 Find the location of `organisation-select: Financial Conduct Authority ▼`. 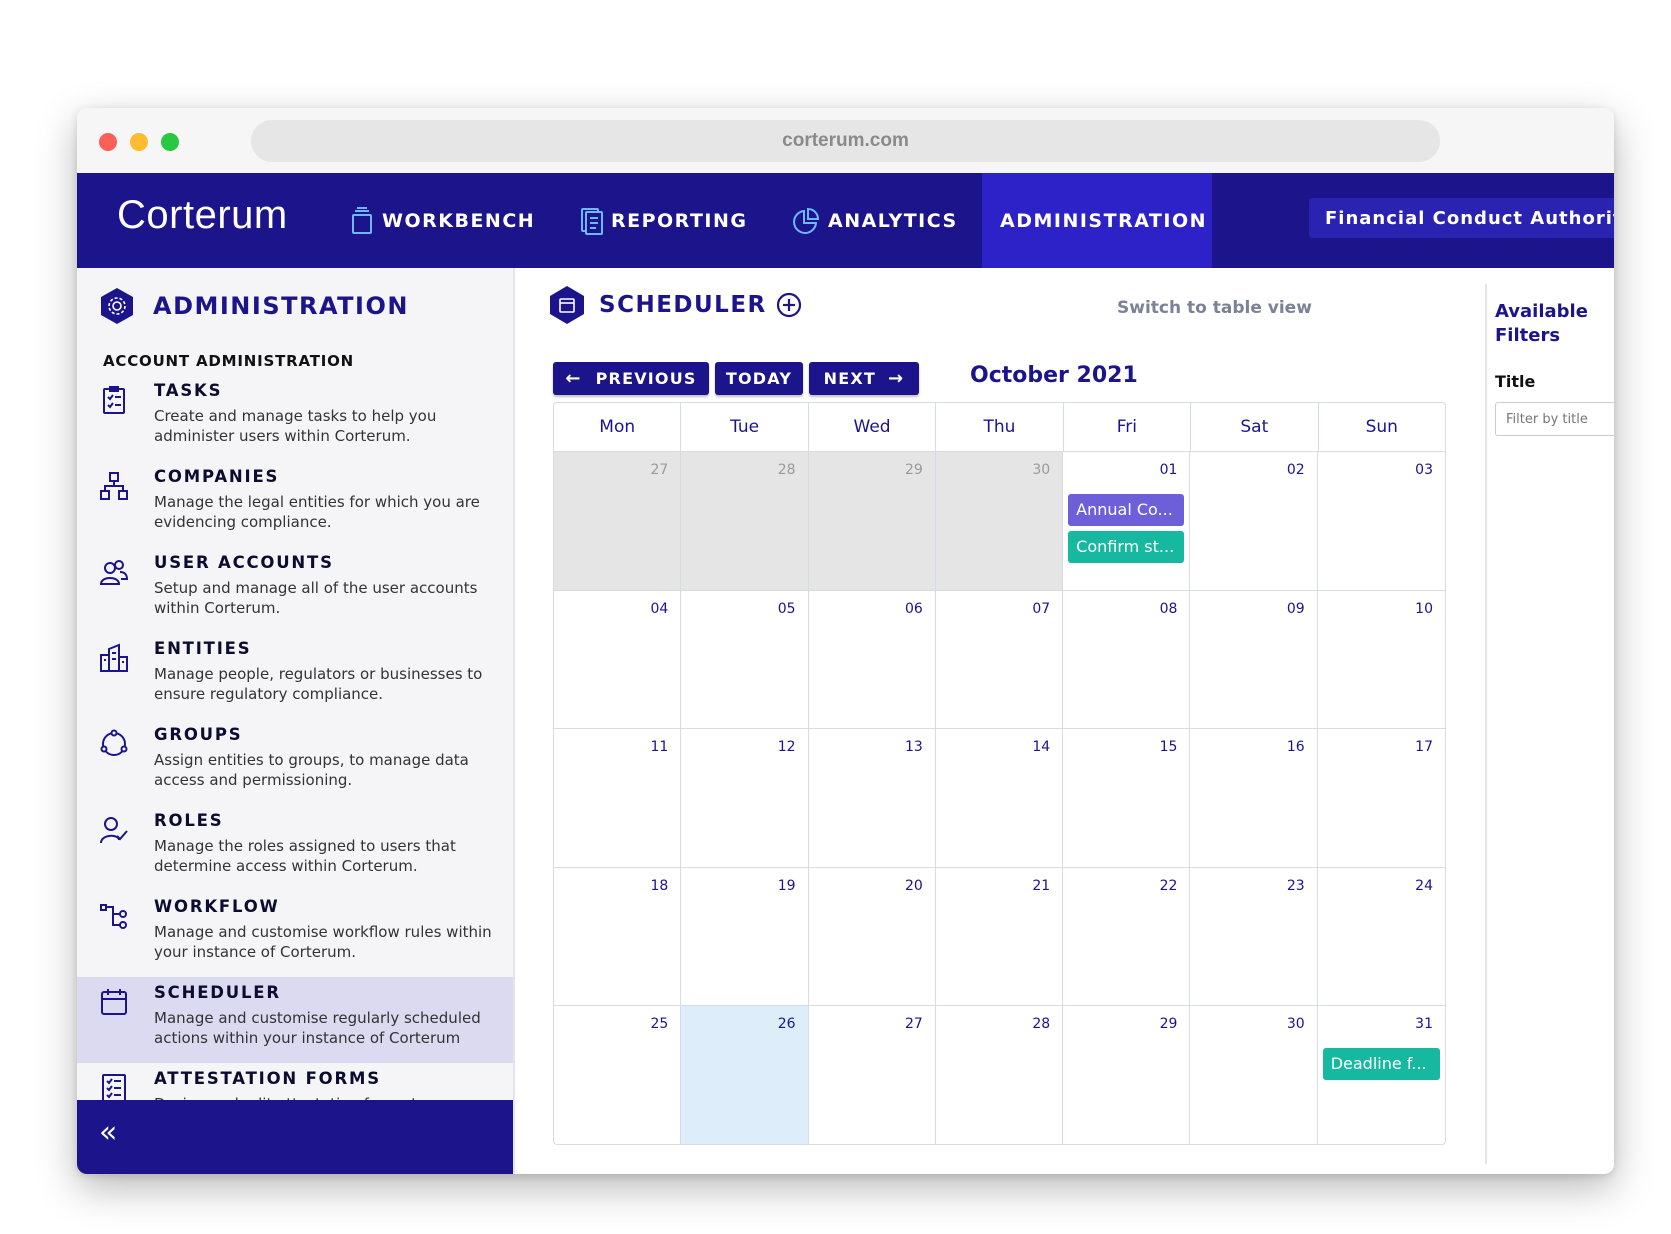

organisation-select: Financial Conduct Authority ▼ is located at coordinates (1461, 218).